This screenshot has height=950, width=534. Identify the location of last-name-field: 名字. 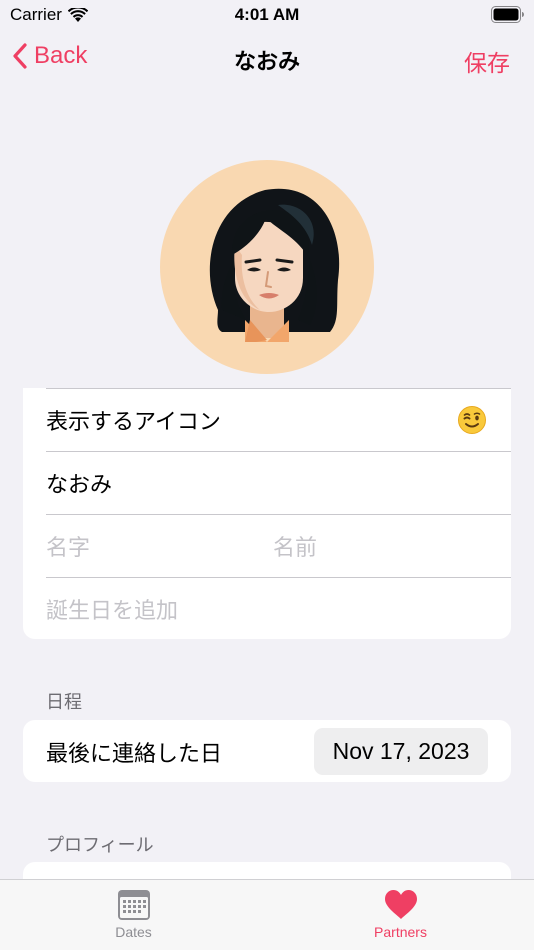
(159, 546).